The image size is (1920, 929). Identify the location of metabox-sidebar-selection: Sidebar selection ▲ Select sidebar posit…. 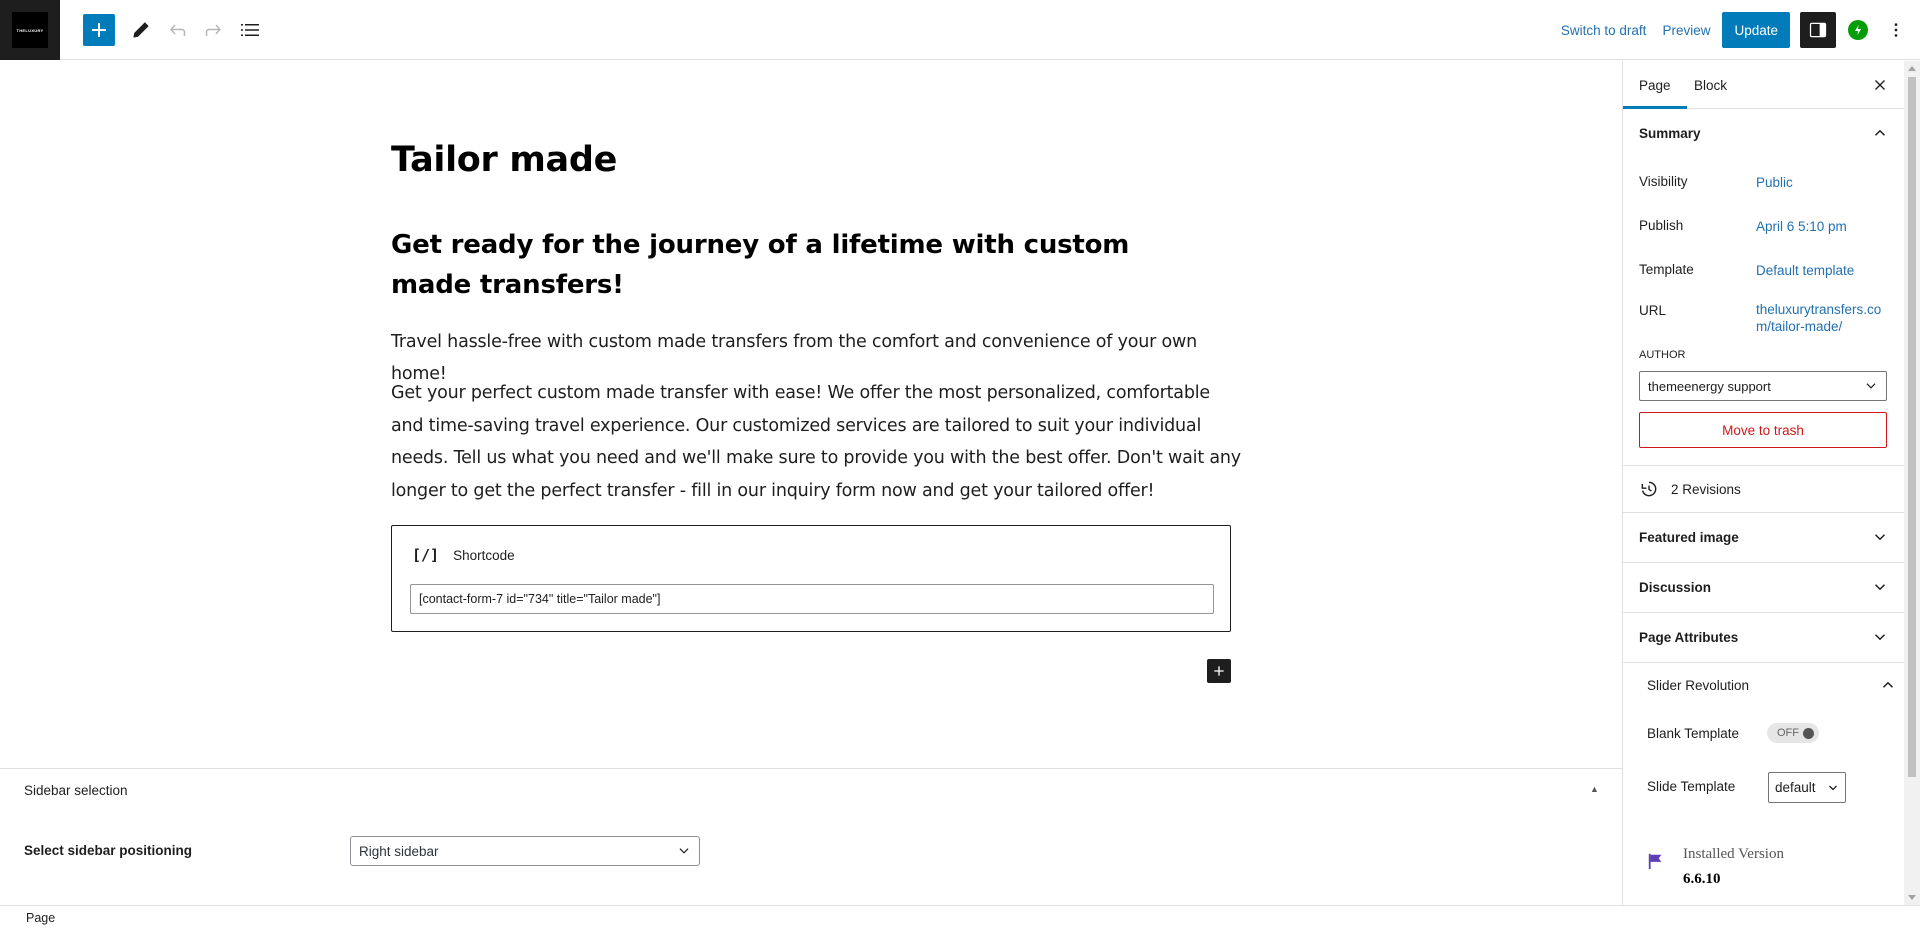
(811, 836).